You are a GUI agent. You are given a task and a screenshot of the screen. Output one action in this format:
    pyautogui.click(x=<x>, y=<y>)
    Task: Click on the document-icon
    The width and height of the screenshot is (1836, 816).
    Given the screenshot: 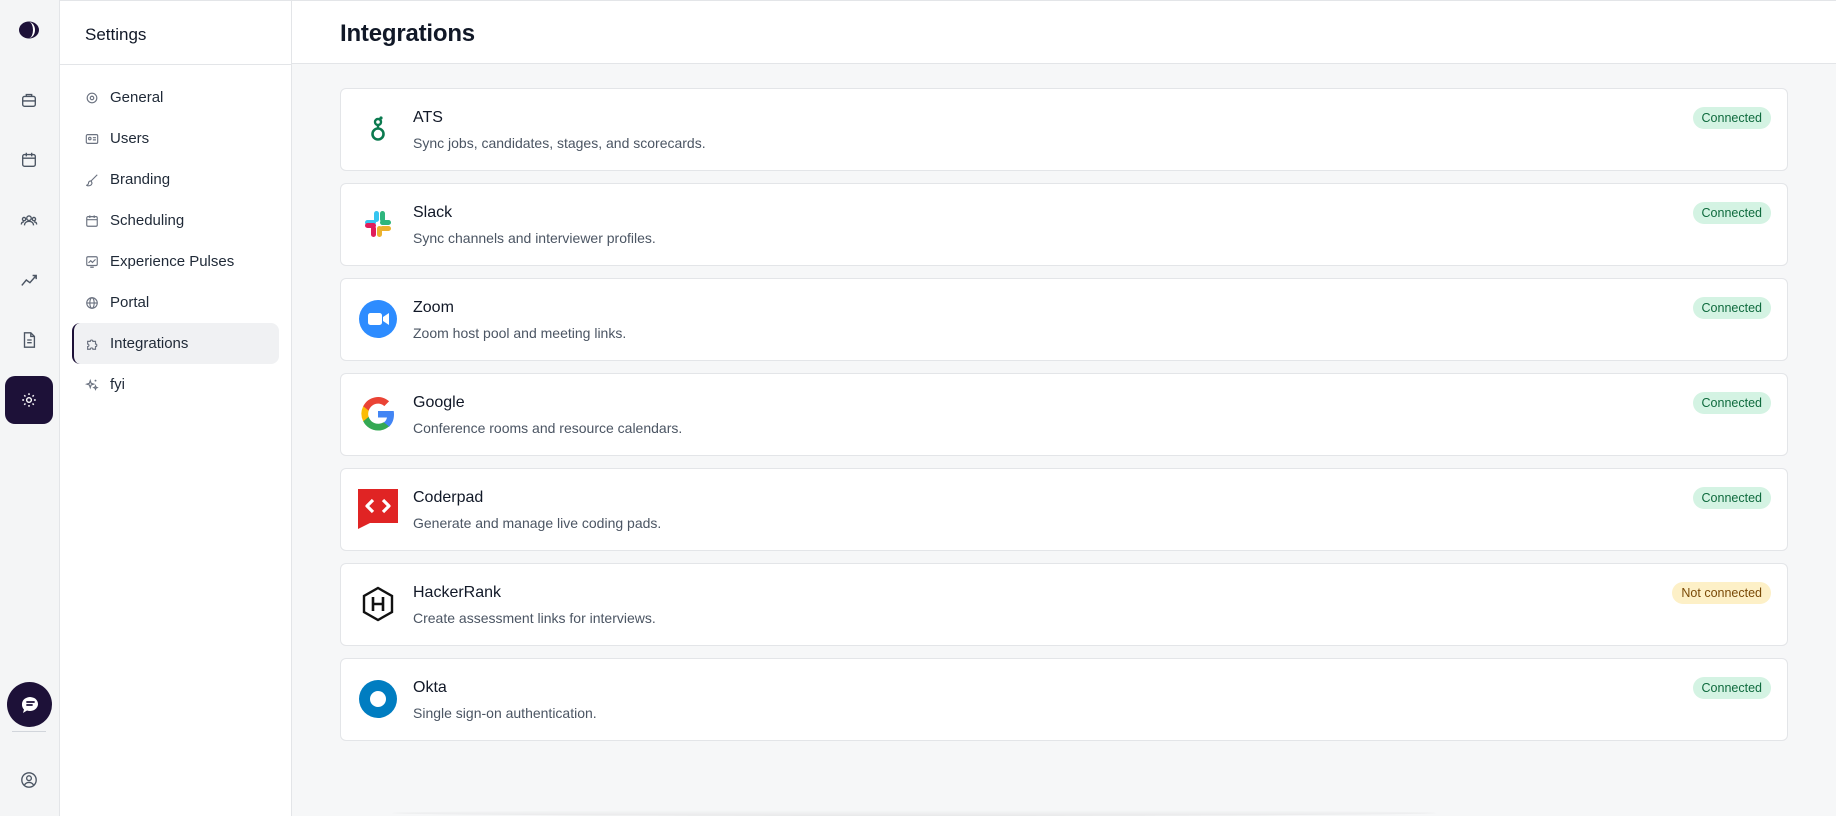 What is the action you would take?
    pyautogui.click(x=29, y=340)
    